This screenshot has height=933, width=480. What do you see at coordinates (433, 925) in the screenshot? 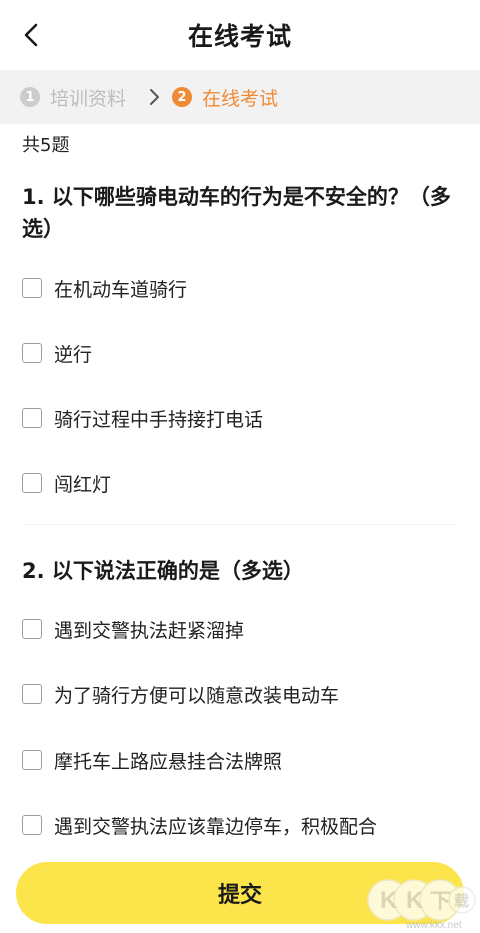
I see `svg-text: www.kkx.net` at bounding box center [433, 925].